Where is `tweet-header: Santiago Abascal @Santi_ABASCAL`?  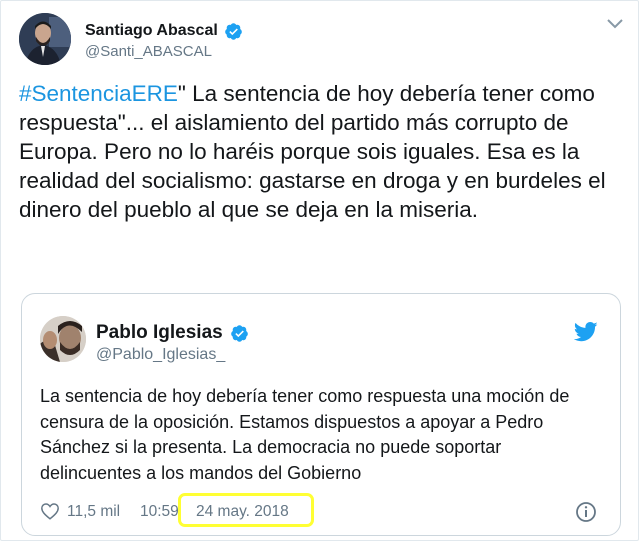 tweet-header: Santiago Abascal @Santi_ABASCAL is located at coordinates (321, 41).